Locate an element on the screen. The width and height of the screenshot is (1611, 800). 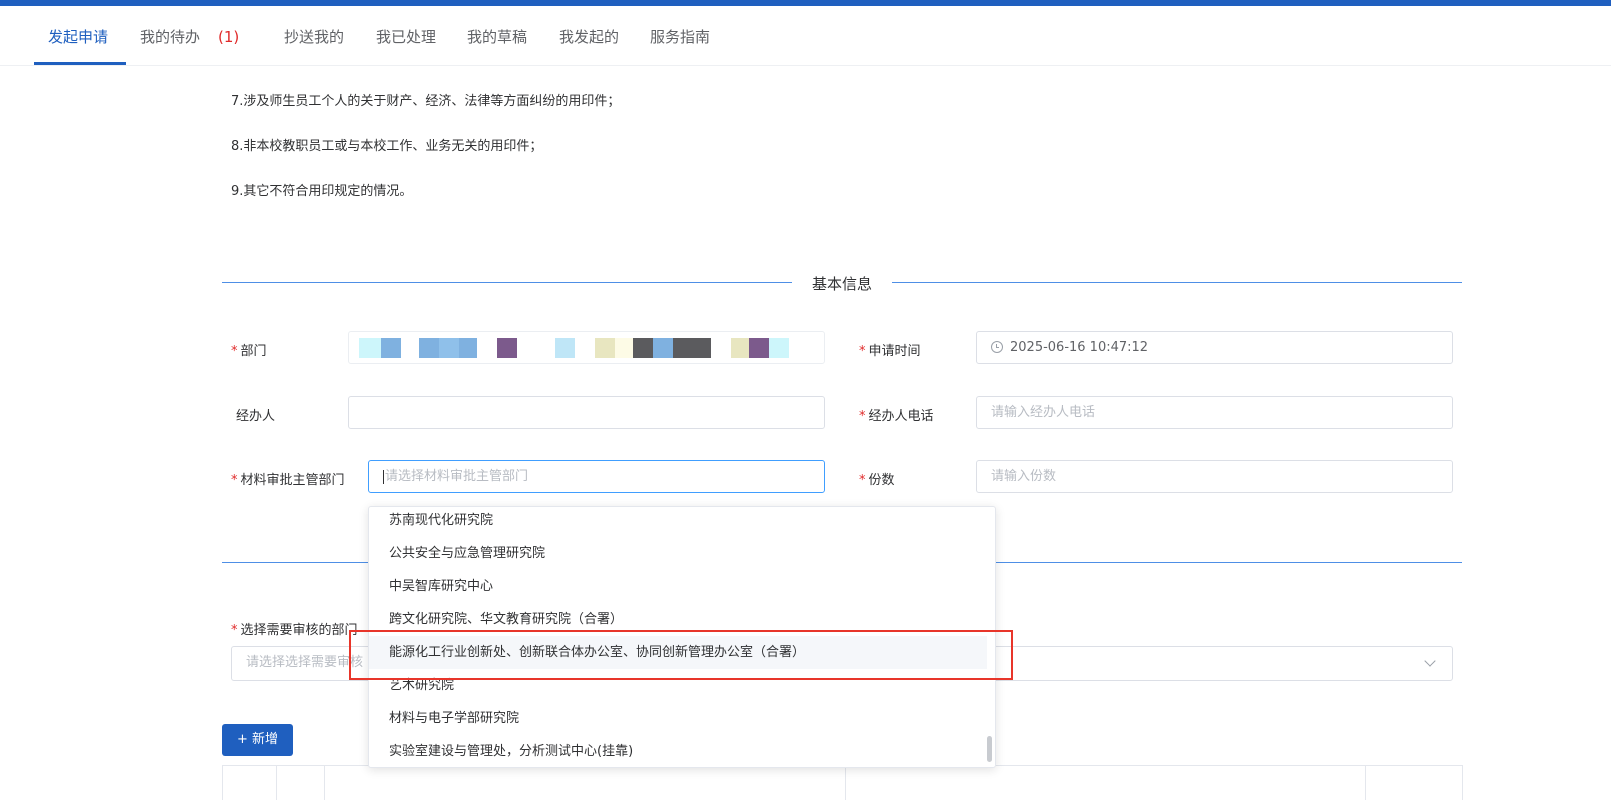
tab-initiated: 我发起的 is located at coordinates (589, 36).